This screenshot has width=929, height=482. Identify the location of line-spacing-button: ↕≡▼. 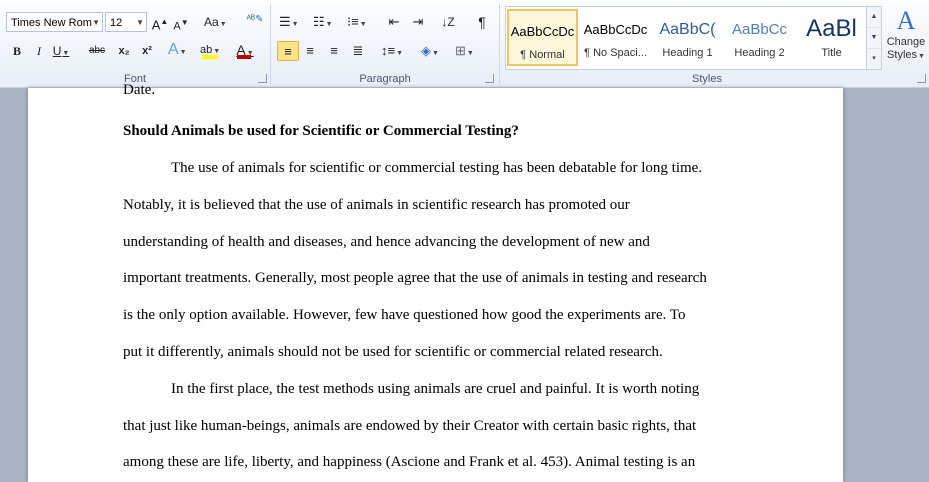
(392, 51).